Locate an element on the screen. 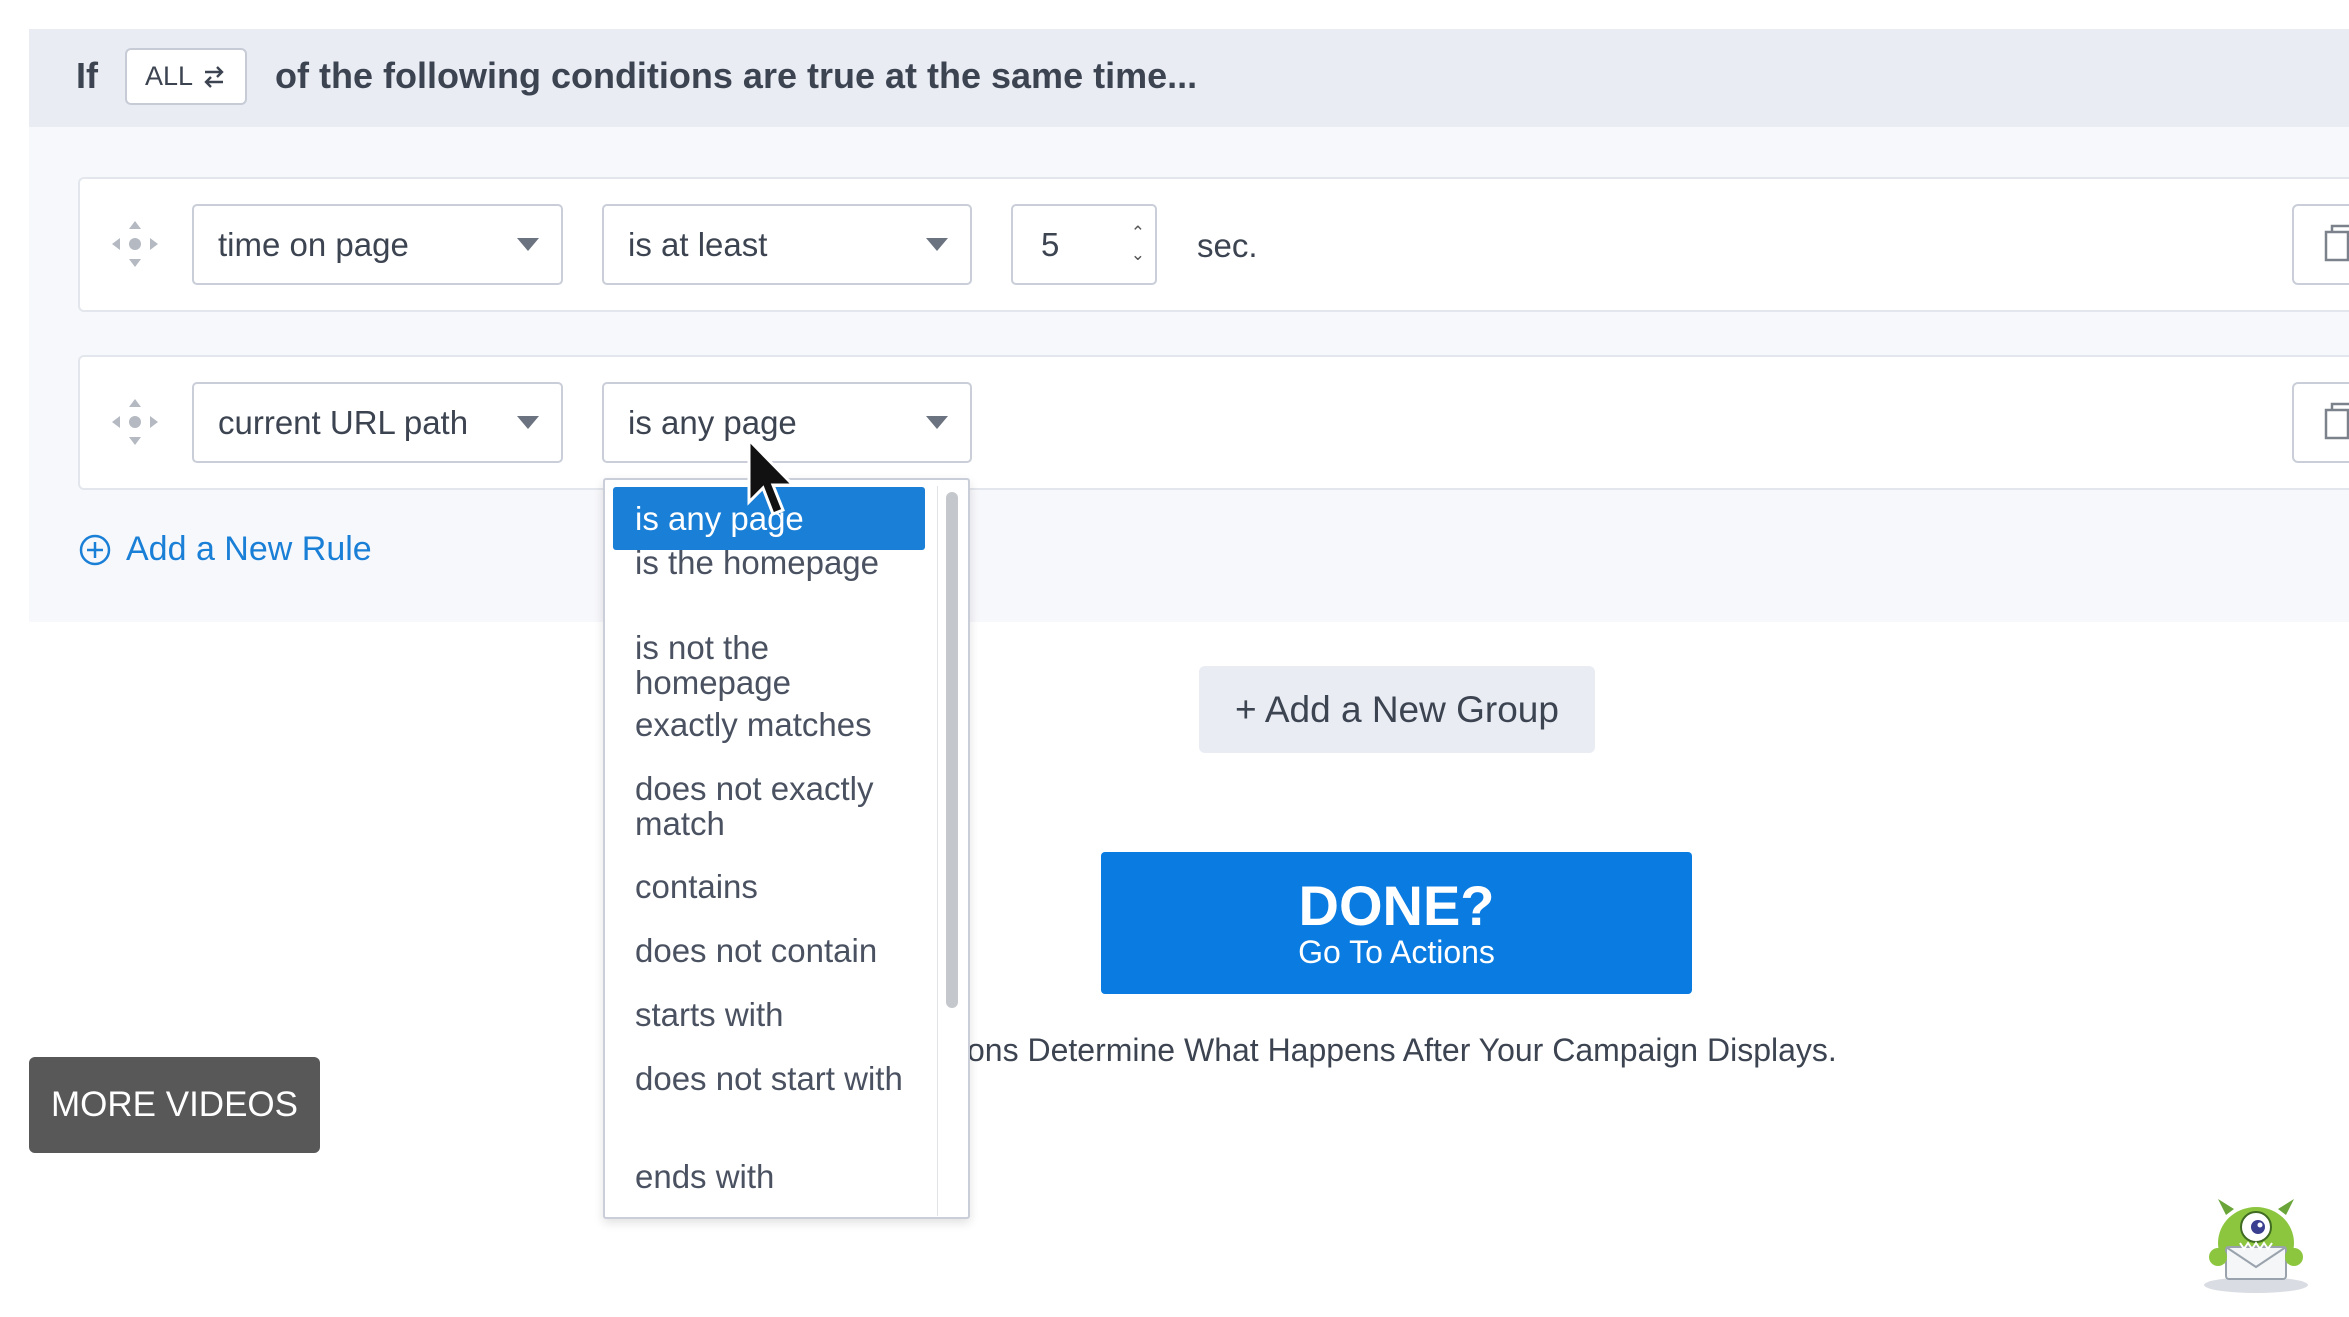 Image resolution: width=2349 pixels, height=1317 pixels. rule-1-operator-select: is at least is located at coordinates (787, 244).